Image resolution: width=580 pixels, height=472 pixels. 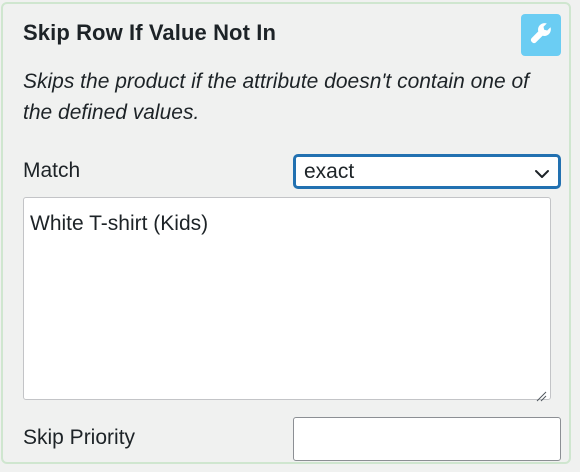 I want to click on skip-priority-label: Skip Priority, so click(x=79, y=437).